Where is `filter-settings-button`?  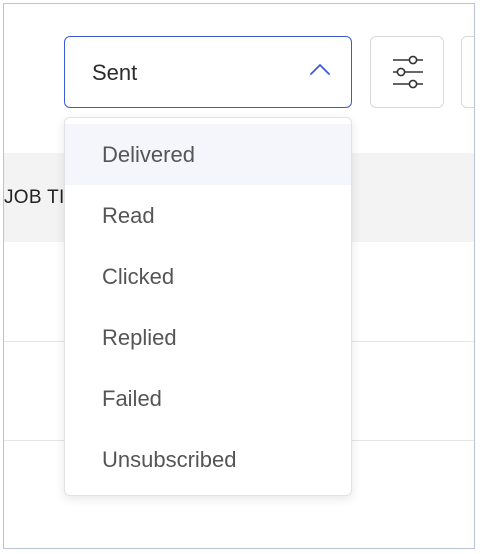
filter-settings-button is located at coordinates (407, 72).